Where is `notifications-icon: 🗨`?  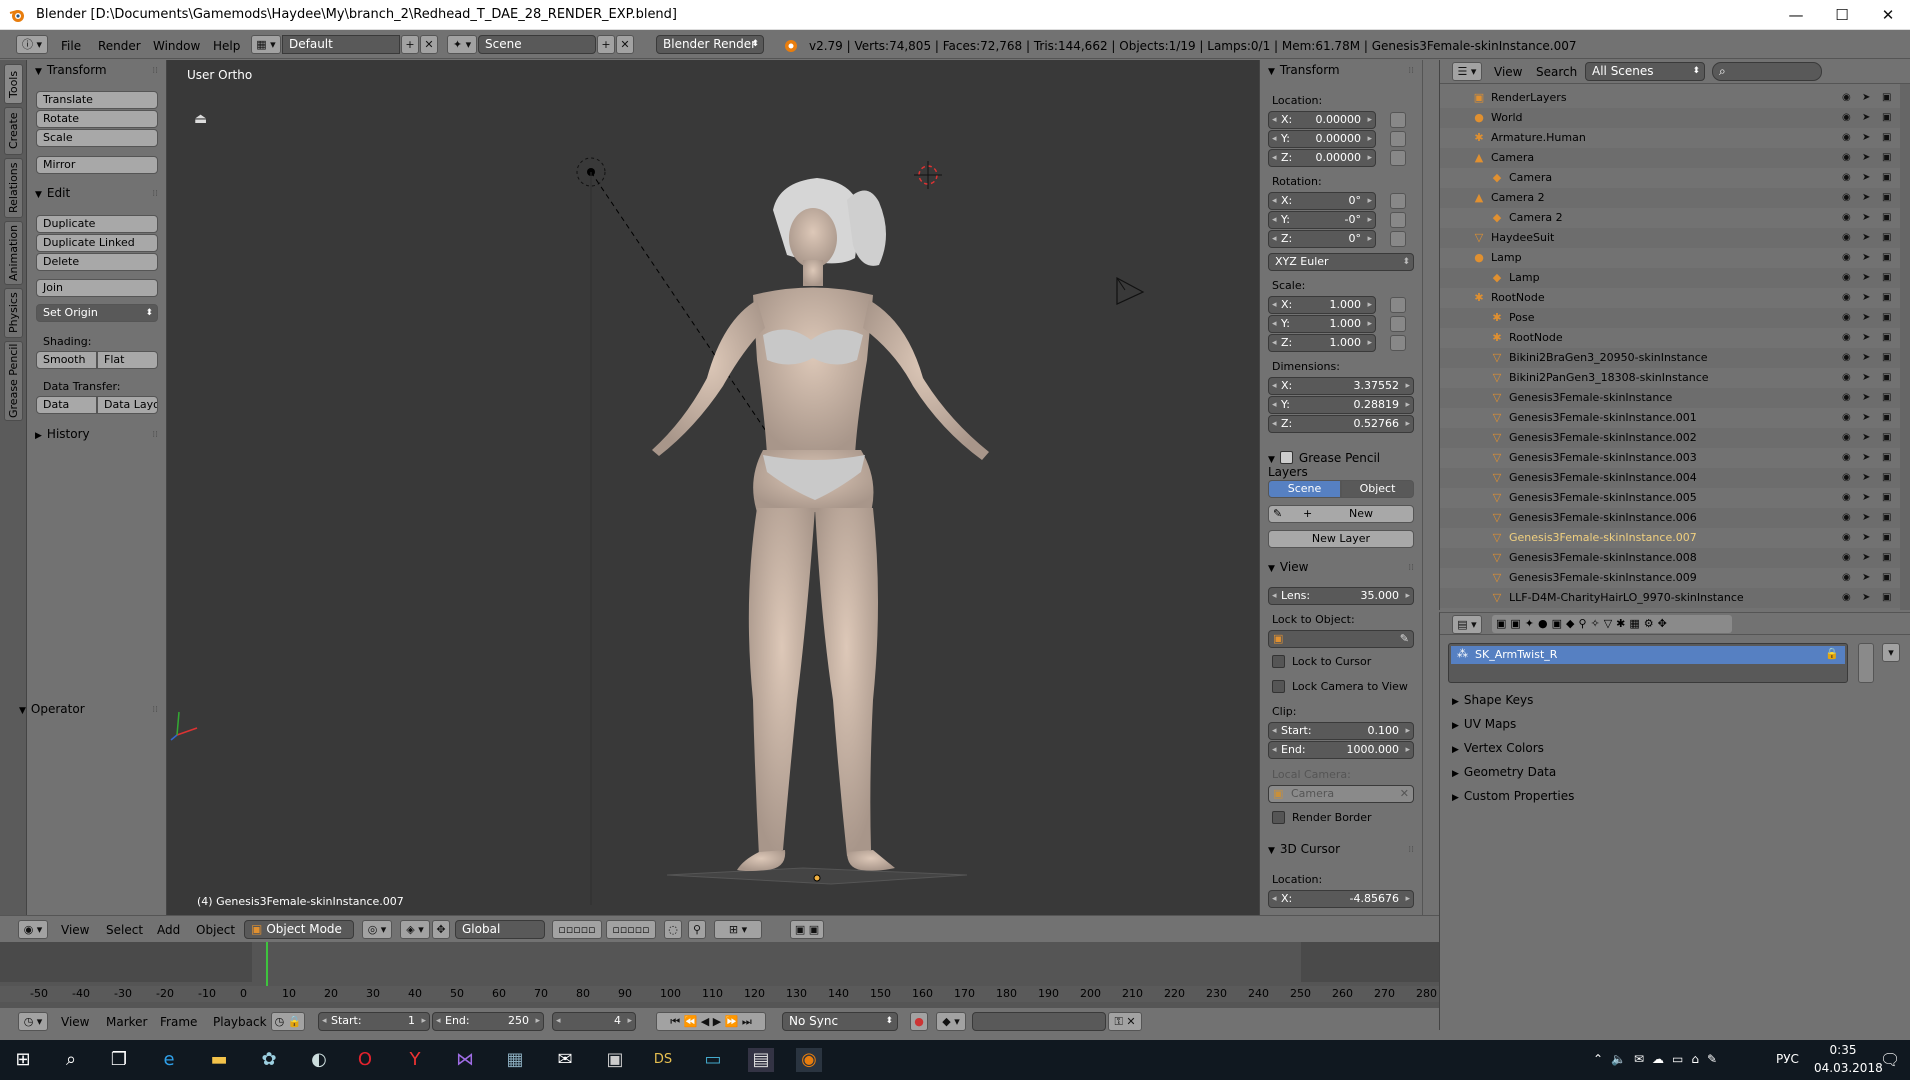 notifications-icon: 🗨 is located at coordinates (1890, 1059).